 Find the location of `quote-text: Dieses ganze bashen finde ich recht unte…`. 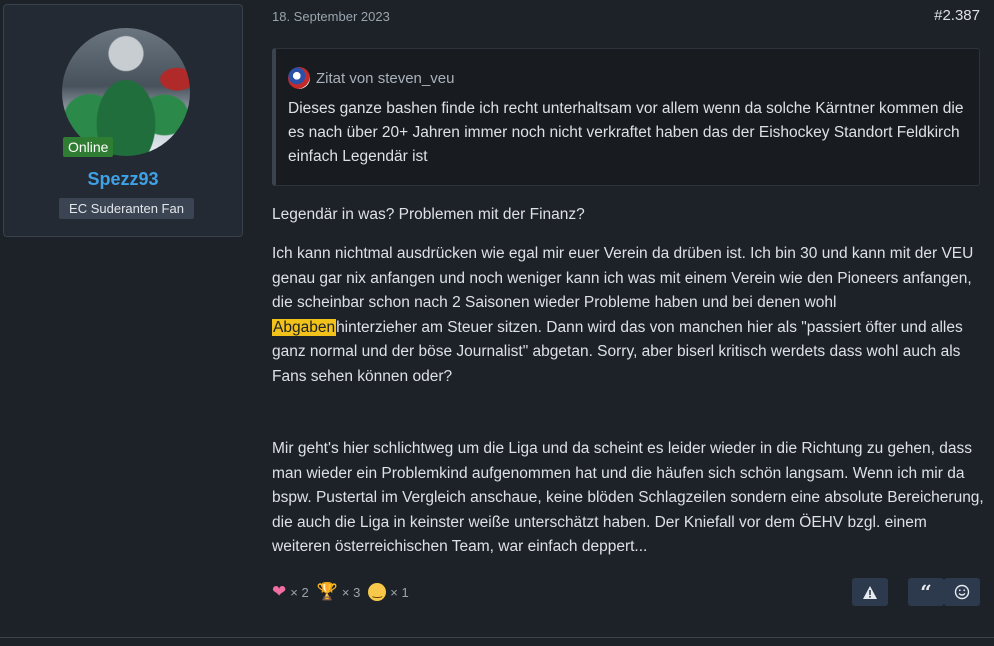

quote-text: Dieses ganze bashen finde ich recht unte… is located at coordinates (626, 132).